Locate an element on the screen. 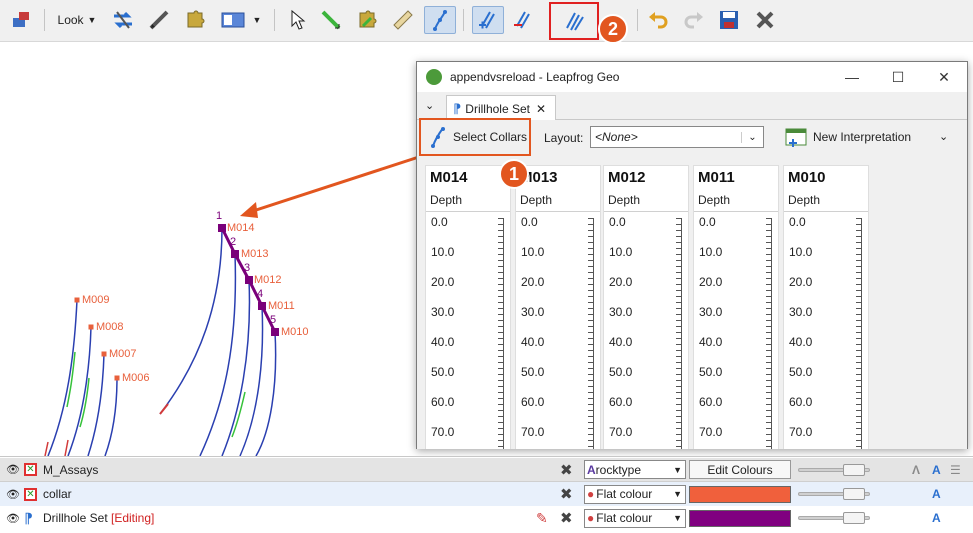  look-menu-button: Look ▼ is located at coordinates (77, 20).